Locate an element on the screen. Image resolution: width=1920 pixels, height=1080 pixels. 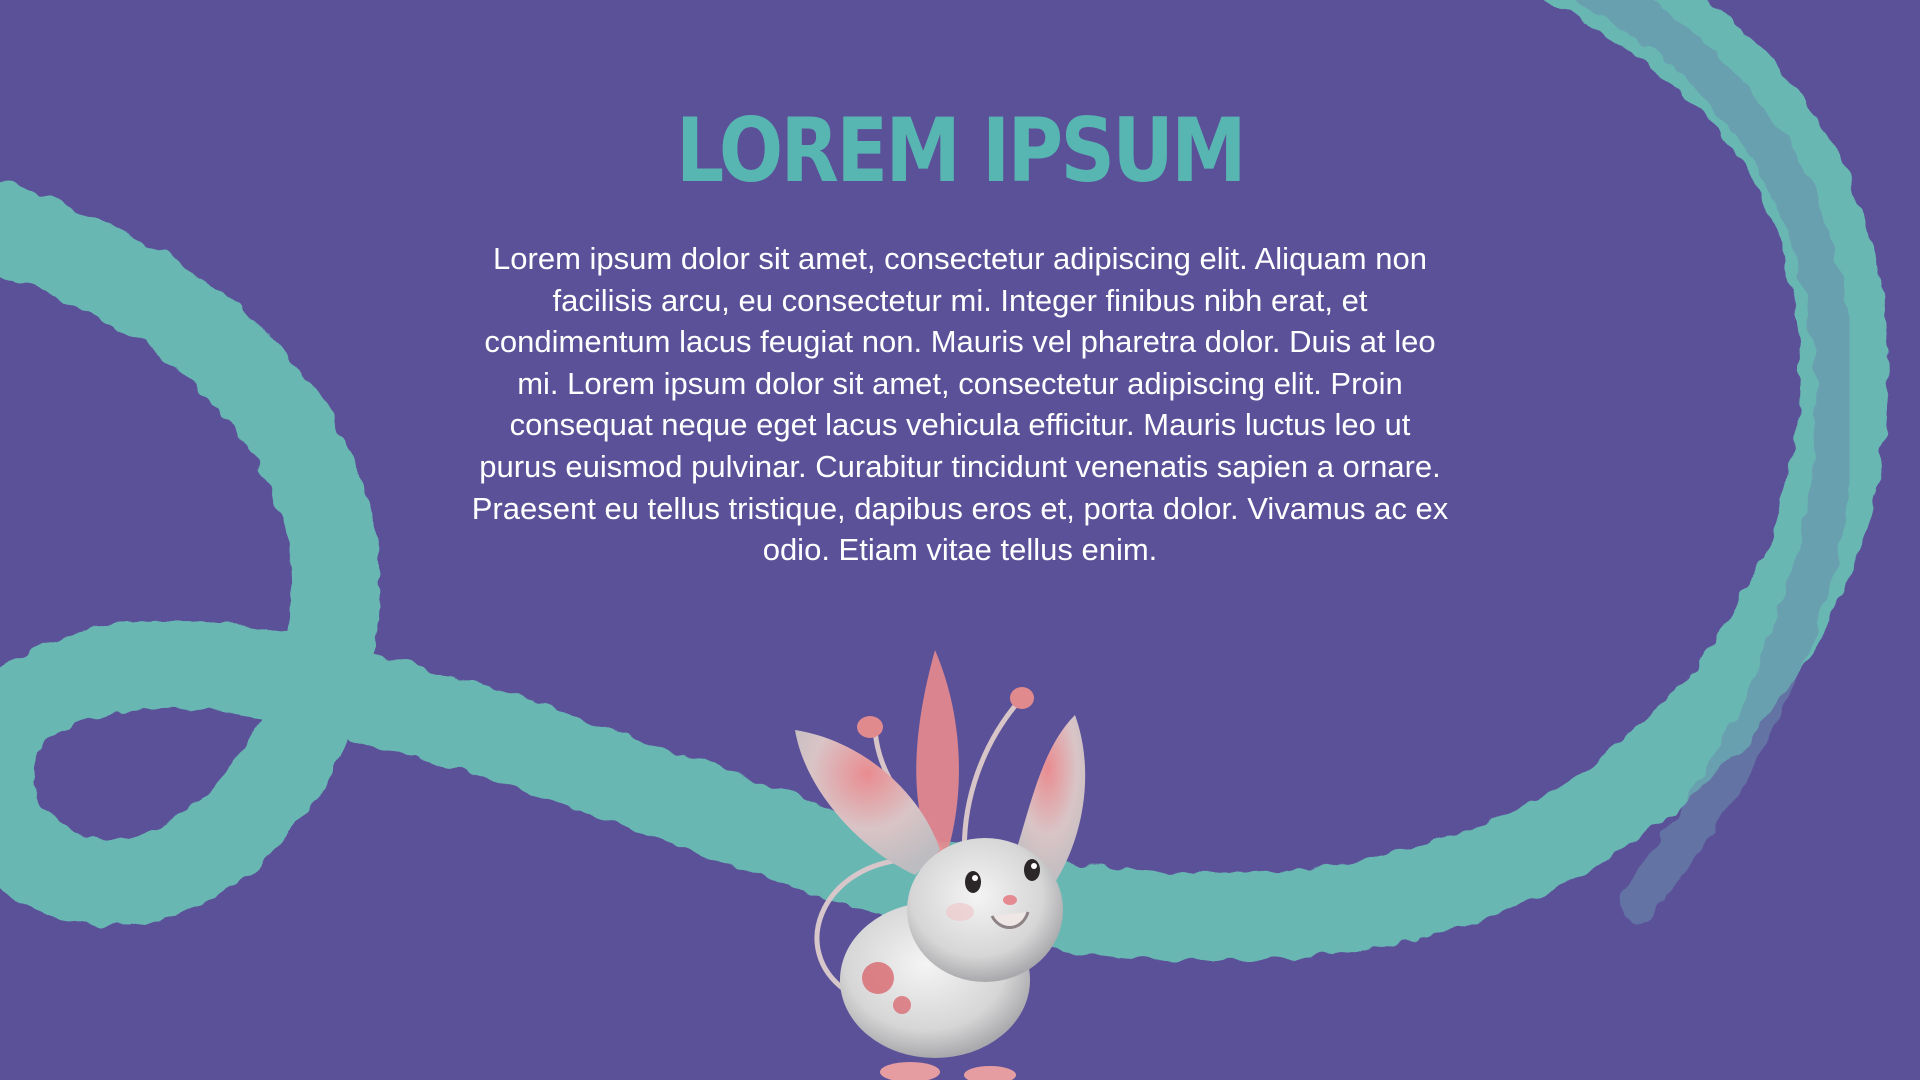
winged-mouse-creature is located at coordinates (940, 865).